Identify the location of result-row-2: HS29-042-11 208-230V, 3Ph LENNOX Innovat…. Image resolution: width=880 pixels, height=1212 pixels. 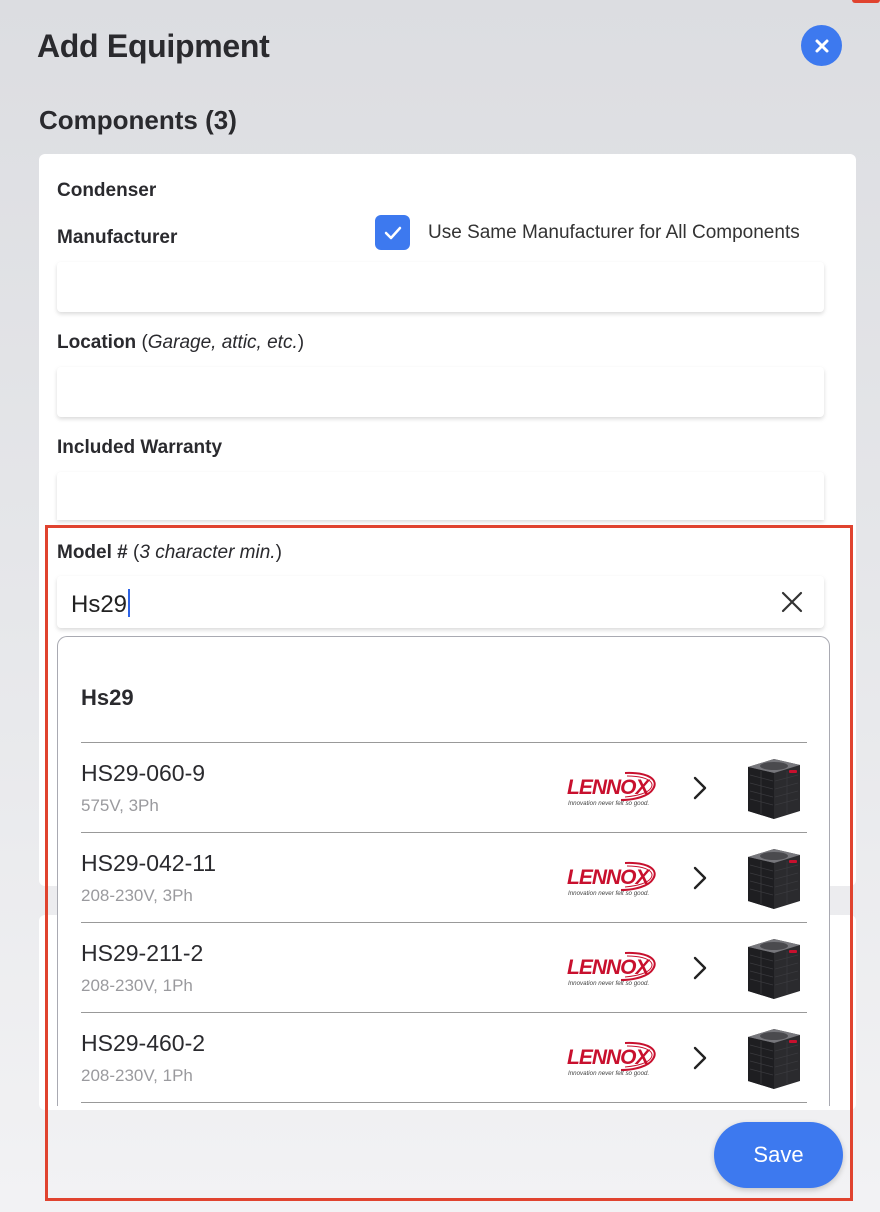
(444, 877).